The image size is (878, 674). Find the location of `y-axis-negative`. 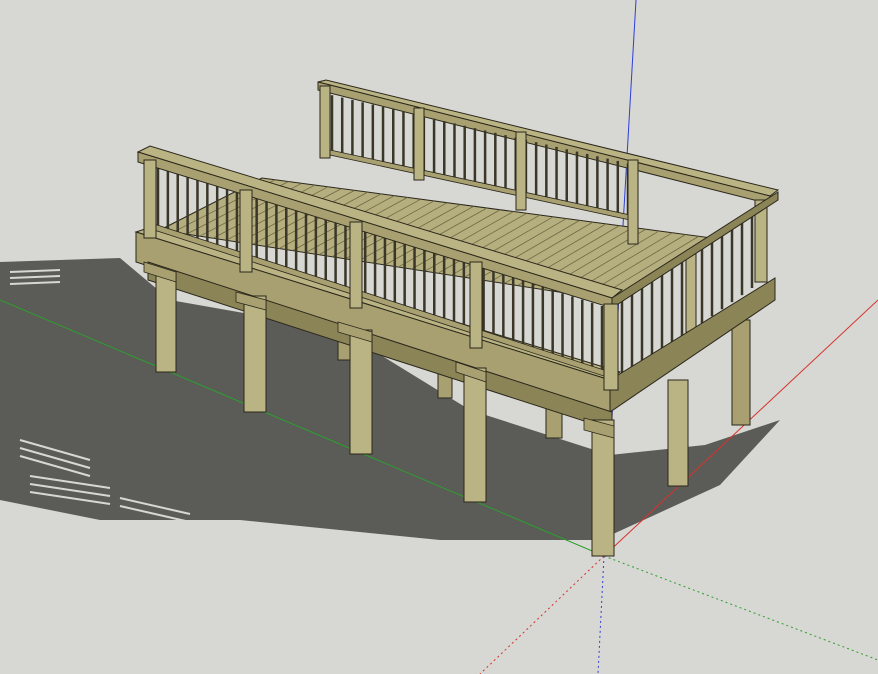

y-axis-negative is located at coordinates (740, 608).